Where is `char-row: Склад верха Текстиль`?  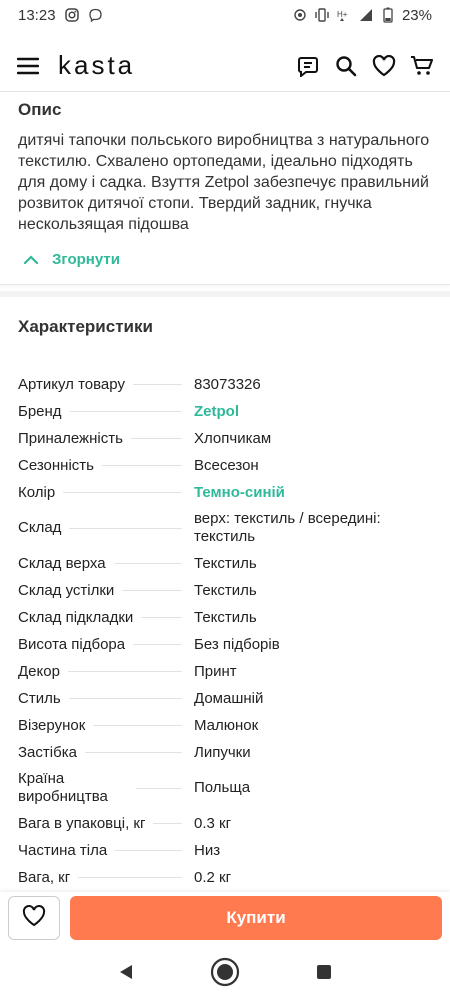
char-row: Склад верха Текстиль is located at coordinates (225, 563).